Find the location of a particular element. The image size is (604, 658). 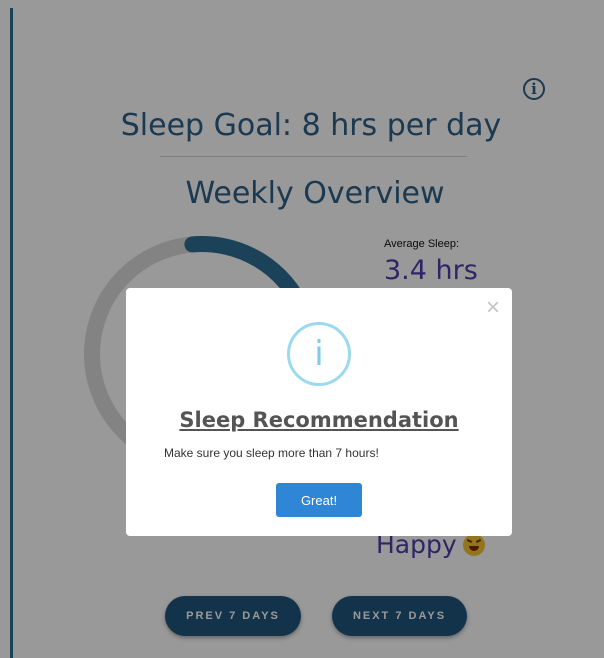

great-button: Great! is located at coordinates (319, 500).